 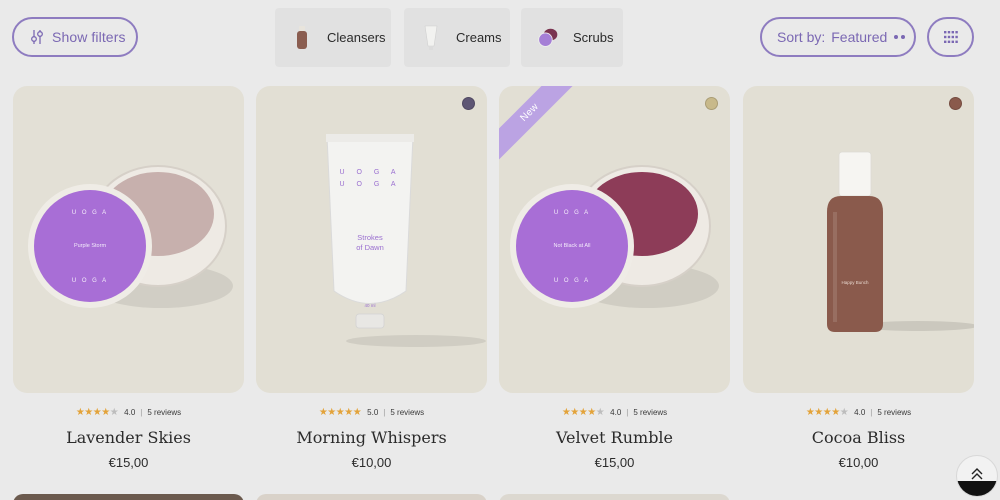 What do you see at coordinates (900, 37) in the screenshot?
I see `sort-dots-icon` at bounding box center [900, 37].